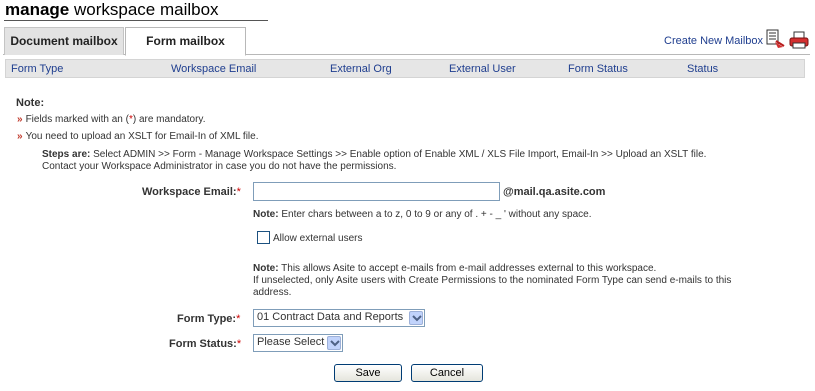 Image resolution: width=815 pixels, height=391 pixels. I want to click on page-title-bold: manage, so click(37, 9).